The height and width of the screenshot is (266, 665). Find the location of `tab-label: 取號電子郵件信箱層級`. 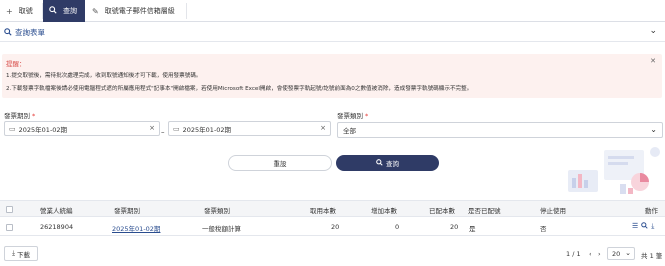

tab-label: 取號電子郵件信箱層級 is located at coordinates (139, 11).